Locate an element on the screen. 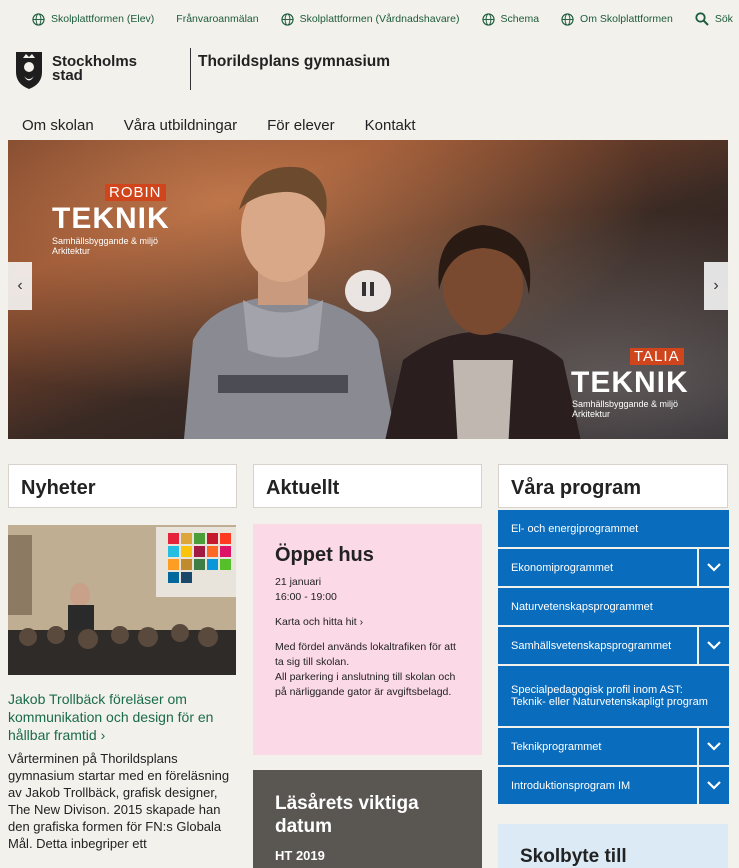  important-dates-card: Läsårets viktiga datum HT 2019 is located at coordinates (367, 819).